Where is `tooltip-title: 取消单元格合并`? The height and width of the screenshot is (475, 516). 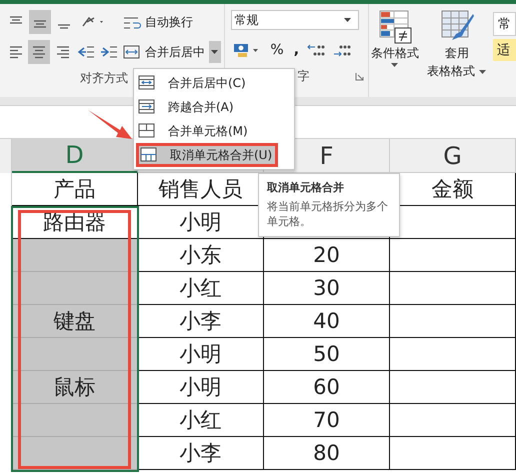 tooltip-title: 取消单元格合并 is located at coordinates (306, 187).